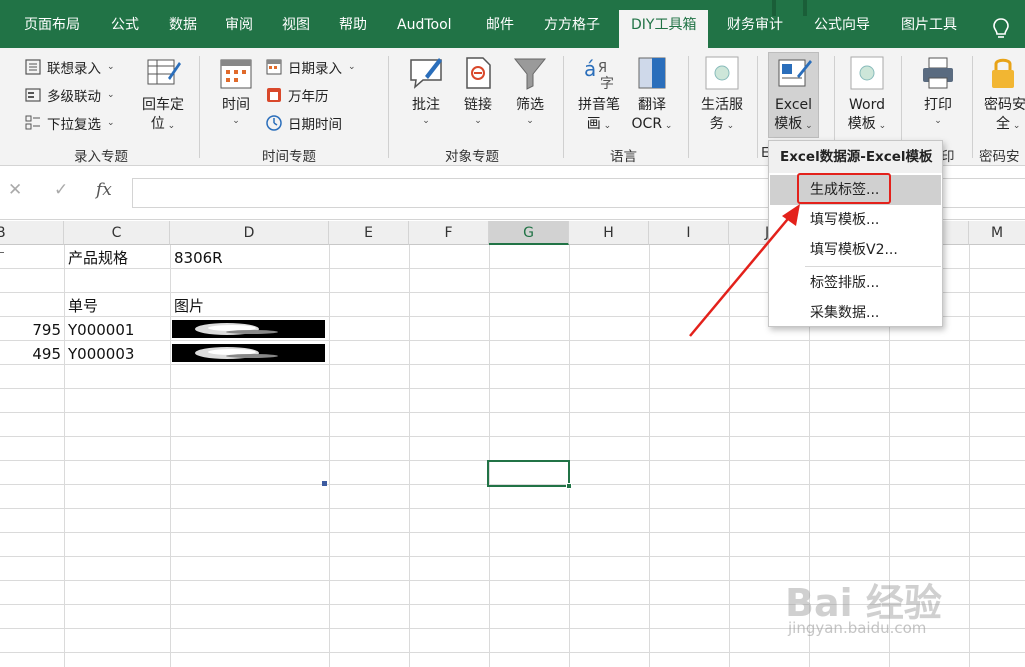 This screenshot has width=1025, height=667. I want to click on tab-view: 视图, so click(296, 29).